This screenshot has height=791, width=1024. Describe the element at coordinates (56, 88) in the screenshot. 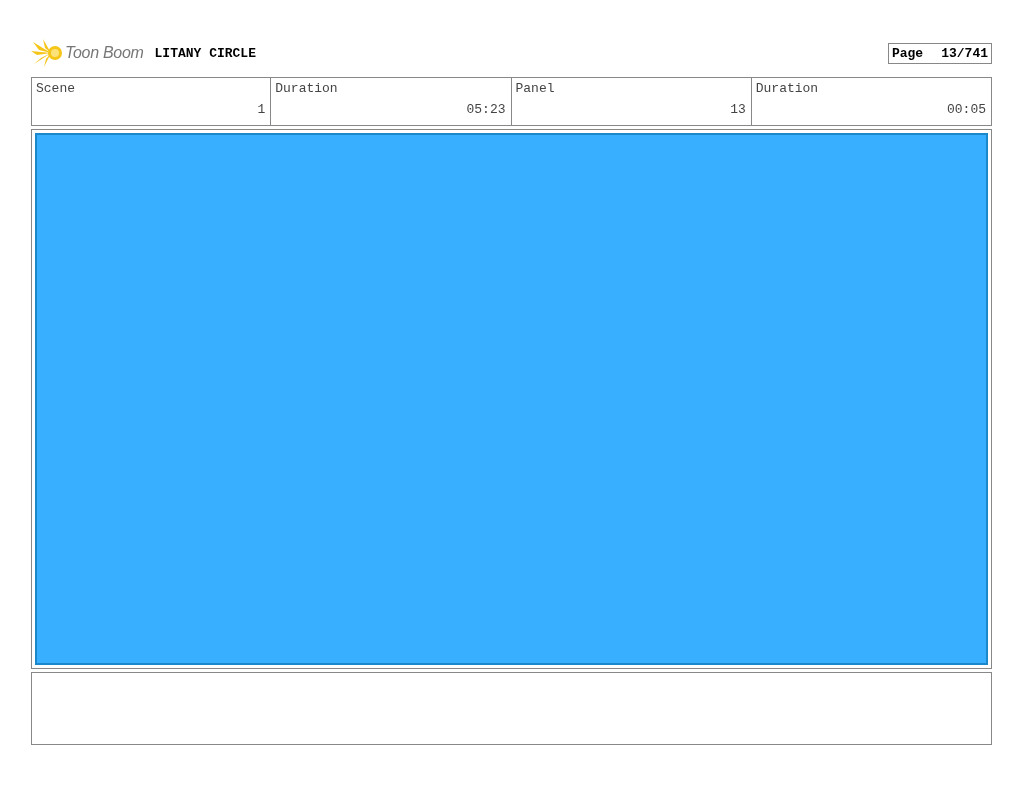

I see `column-header: Scene` at that location.